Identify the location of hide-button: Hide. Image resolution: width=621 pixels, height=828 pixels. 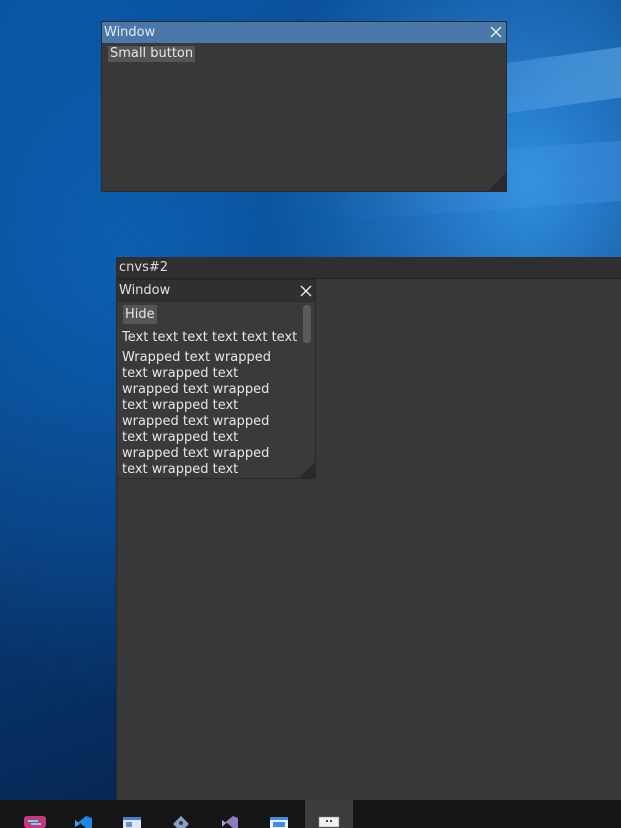
(140, 314).